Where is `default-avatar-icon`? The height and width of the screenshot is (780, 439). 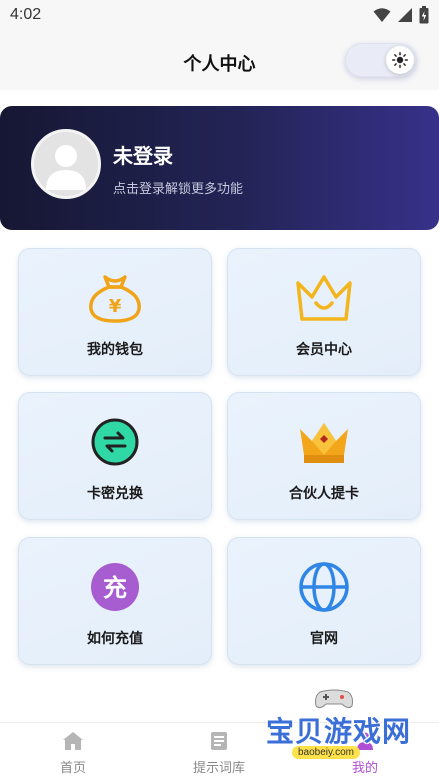 default-avatar-icon is located at coordinates (66, 167).